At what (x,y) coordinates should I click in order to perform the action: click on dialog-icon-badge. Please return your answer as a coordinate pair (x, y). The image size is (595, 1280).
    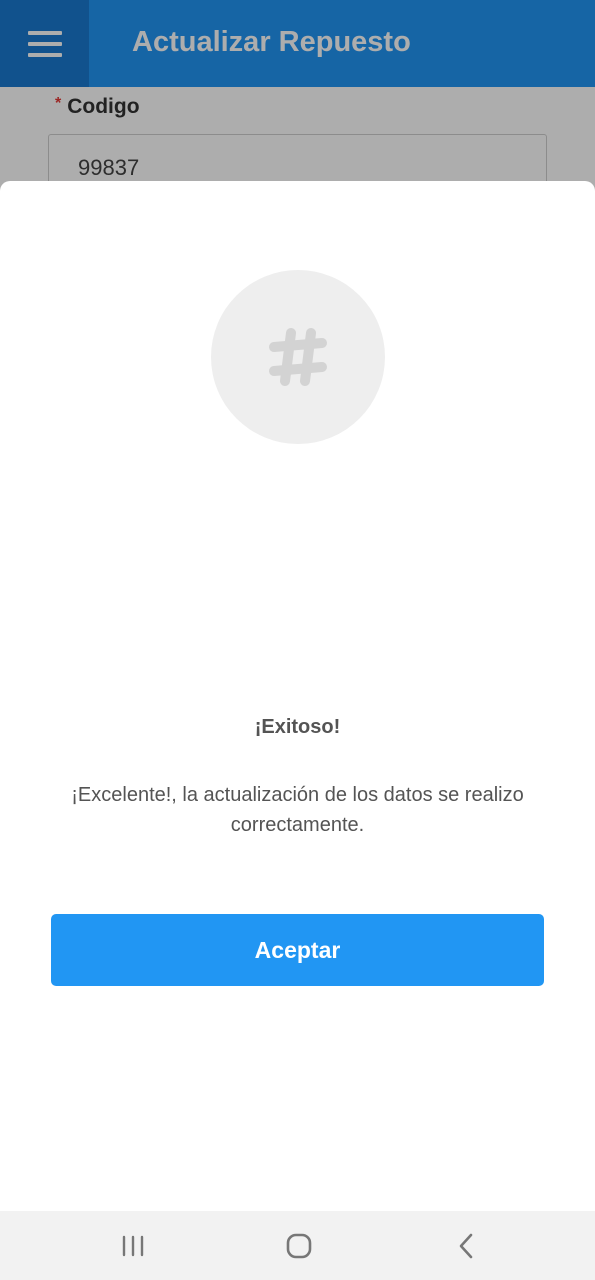
    Looking at the image, I should click on (298, 357).